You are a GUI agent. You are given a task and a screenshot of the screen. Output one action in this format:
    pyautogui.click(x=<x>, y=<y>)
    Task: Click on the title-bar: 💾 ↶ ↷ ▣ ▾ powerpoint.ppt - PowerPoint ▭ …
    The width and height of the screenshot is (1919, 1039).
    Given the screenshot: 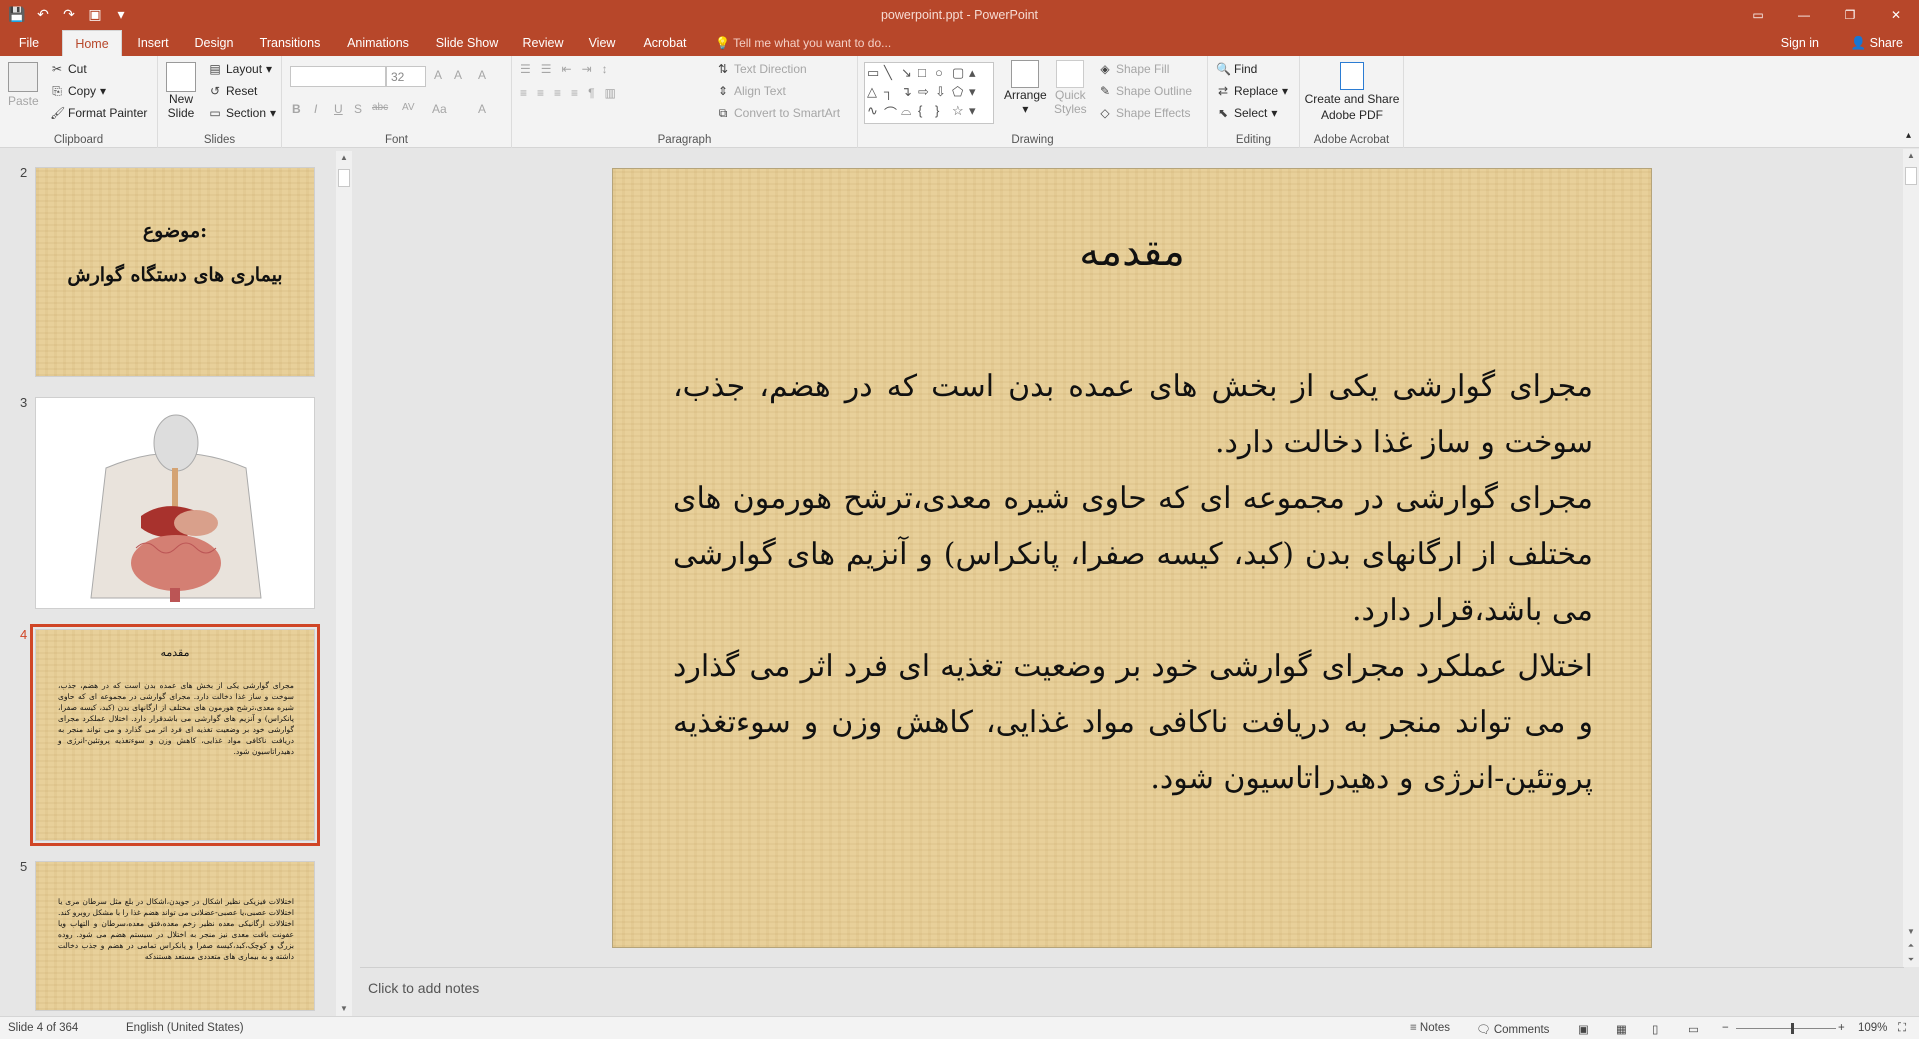 What is the action you would take?
    pyautogui.click(x=959, y=15)
    